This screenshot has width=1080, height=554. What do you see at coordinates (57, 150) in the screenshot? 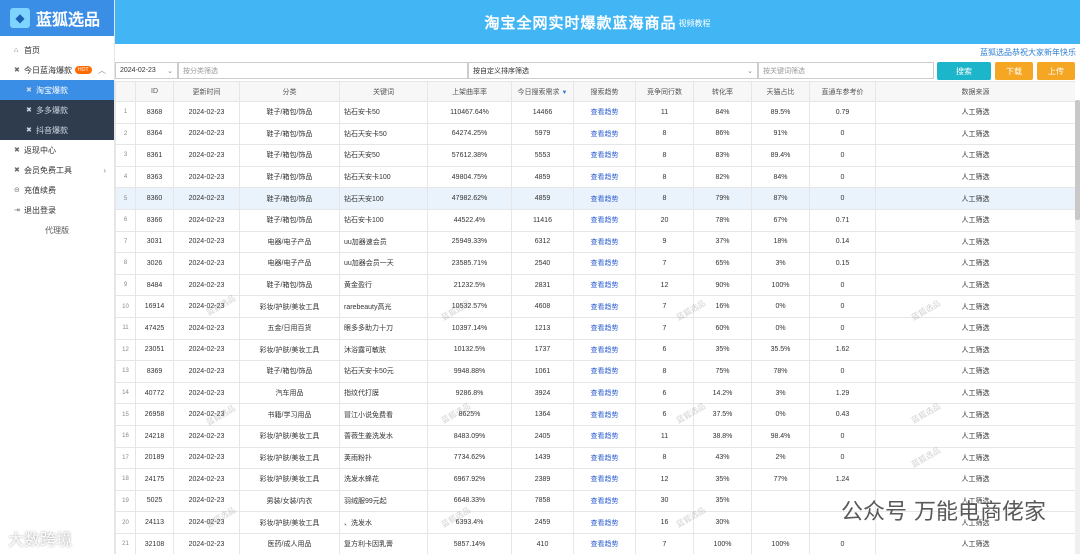
I see `sidebar-item-cashback: ✖ 返现中心` at bounding box center [57, 150].